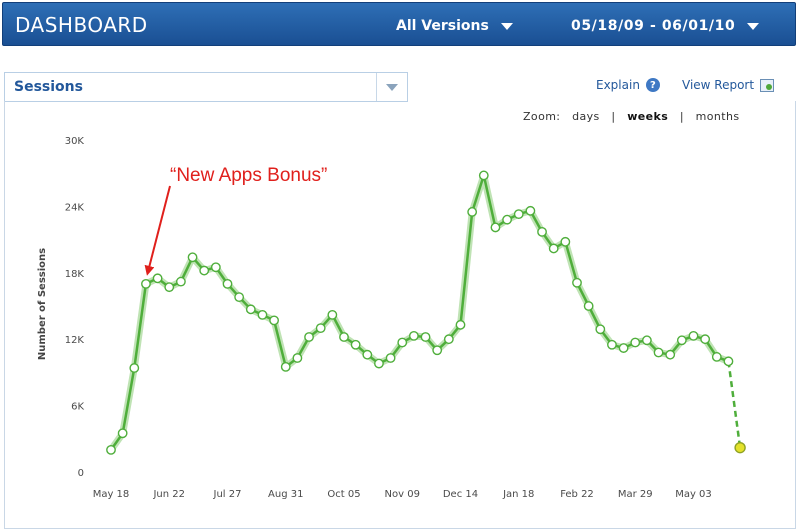 Image resolution: width=799 pixels, height=532 pixels. What do you see at coordinates (235, 220) in the screenshot?
I see `annotation: “New Apps Bonus”` at bounding box center [235, 220].